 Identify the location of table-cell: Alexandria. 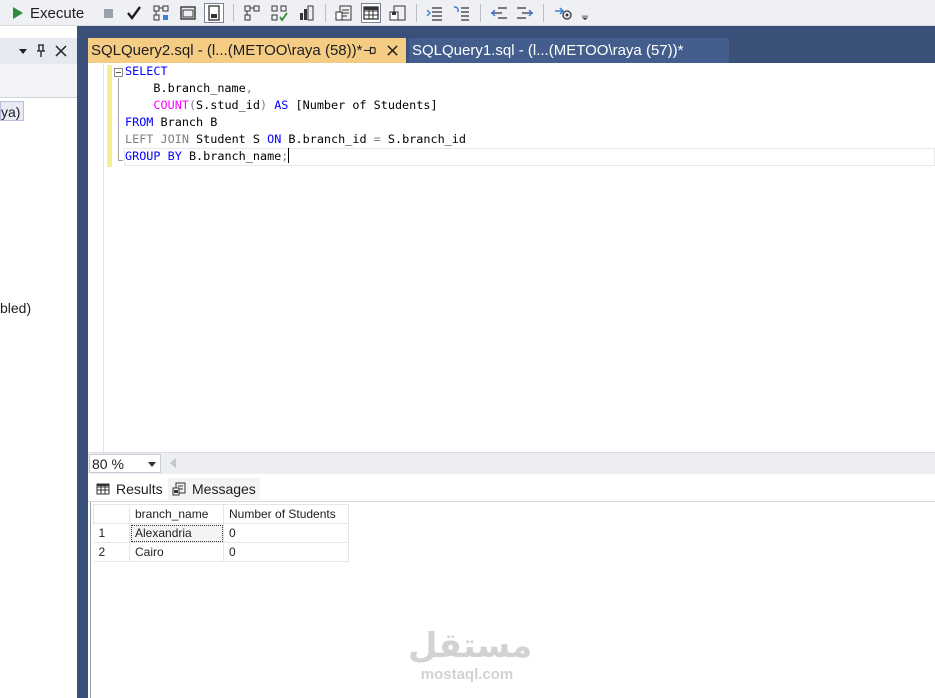
(176, 533).